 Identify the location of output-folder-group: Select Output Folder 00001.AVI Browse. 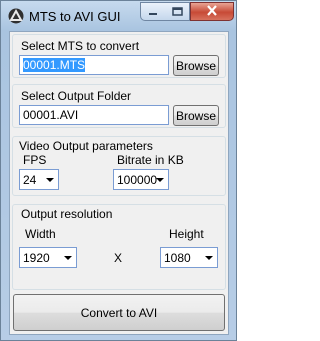
(119, 106).